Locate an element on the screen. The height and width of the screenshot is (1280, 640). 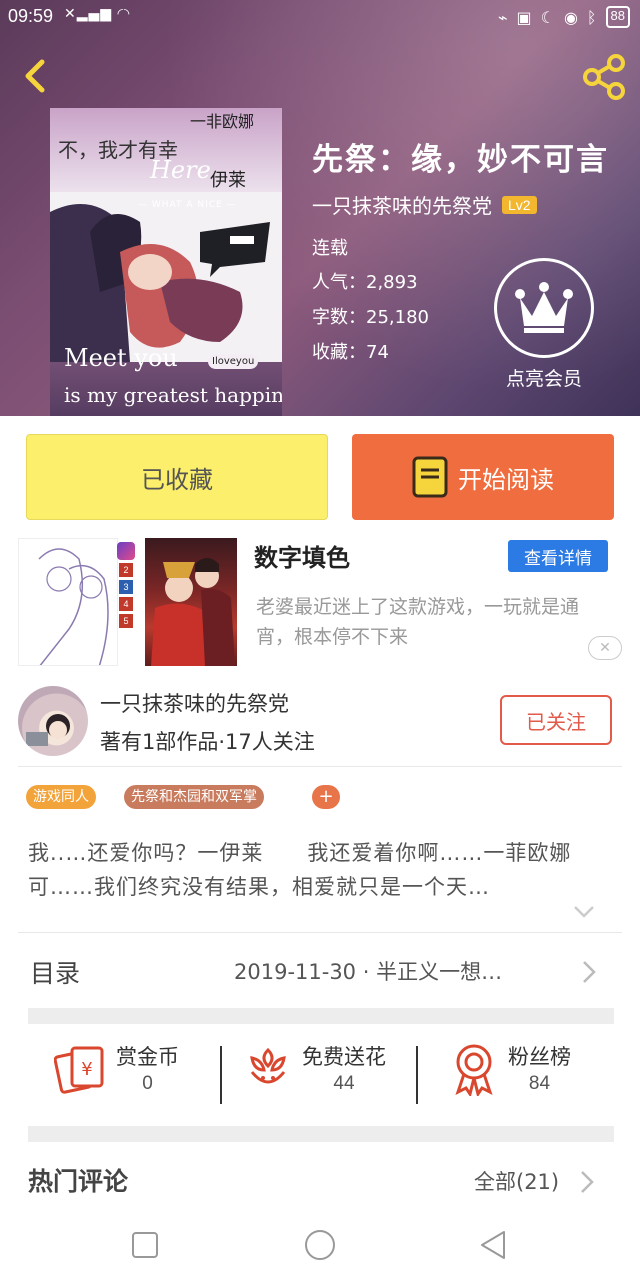
book-icon is located at coordinates (430, 477).